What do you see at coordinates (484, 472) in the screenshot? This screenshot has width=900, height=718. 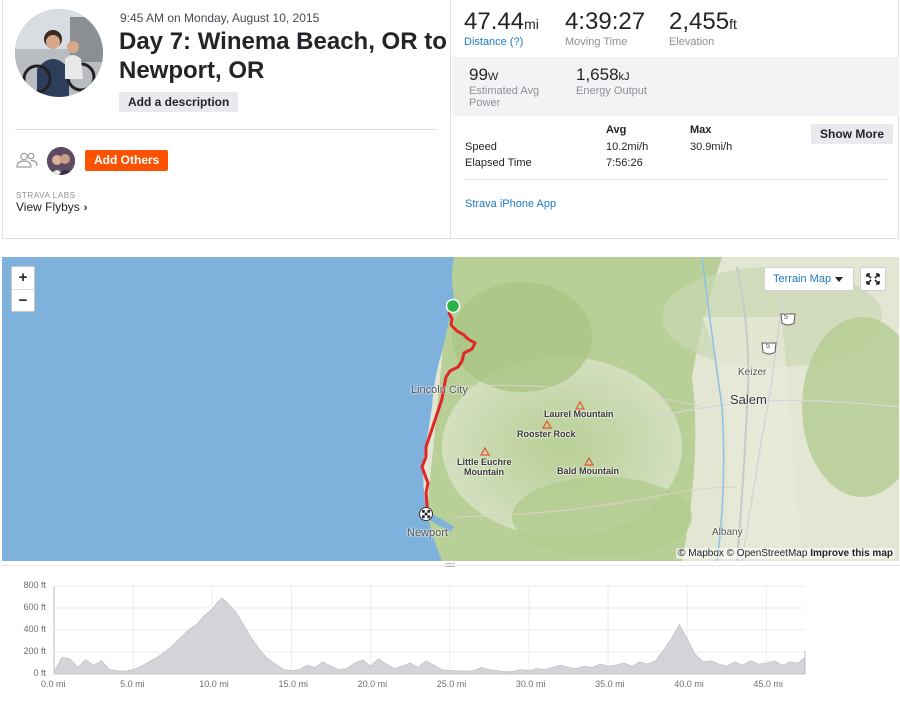 I see `little-euchre-label-line2: Mountain` at bounding box center [484, 472].